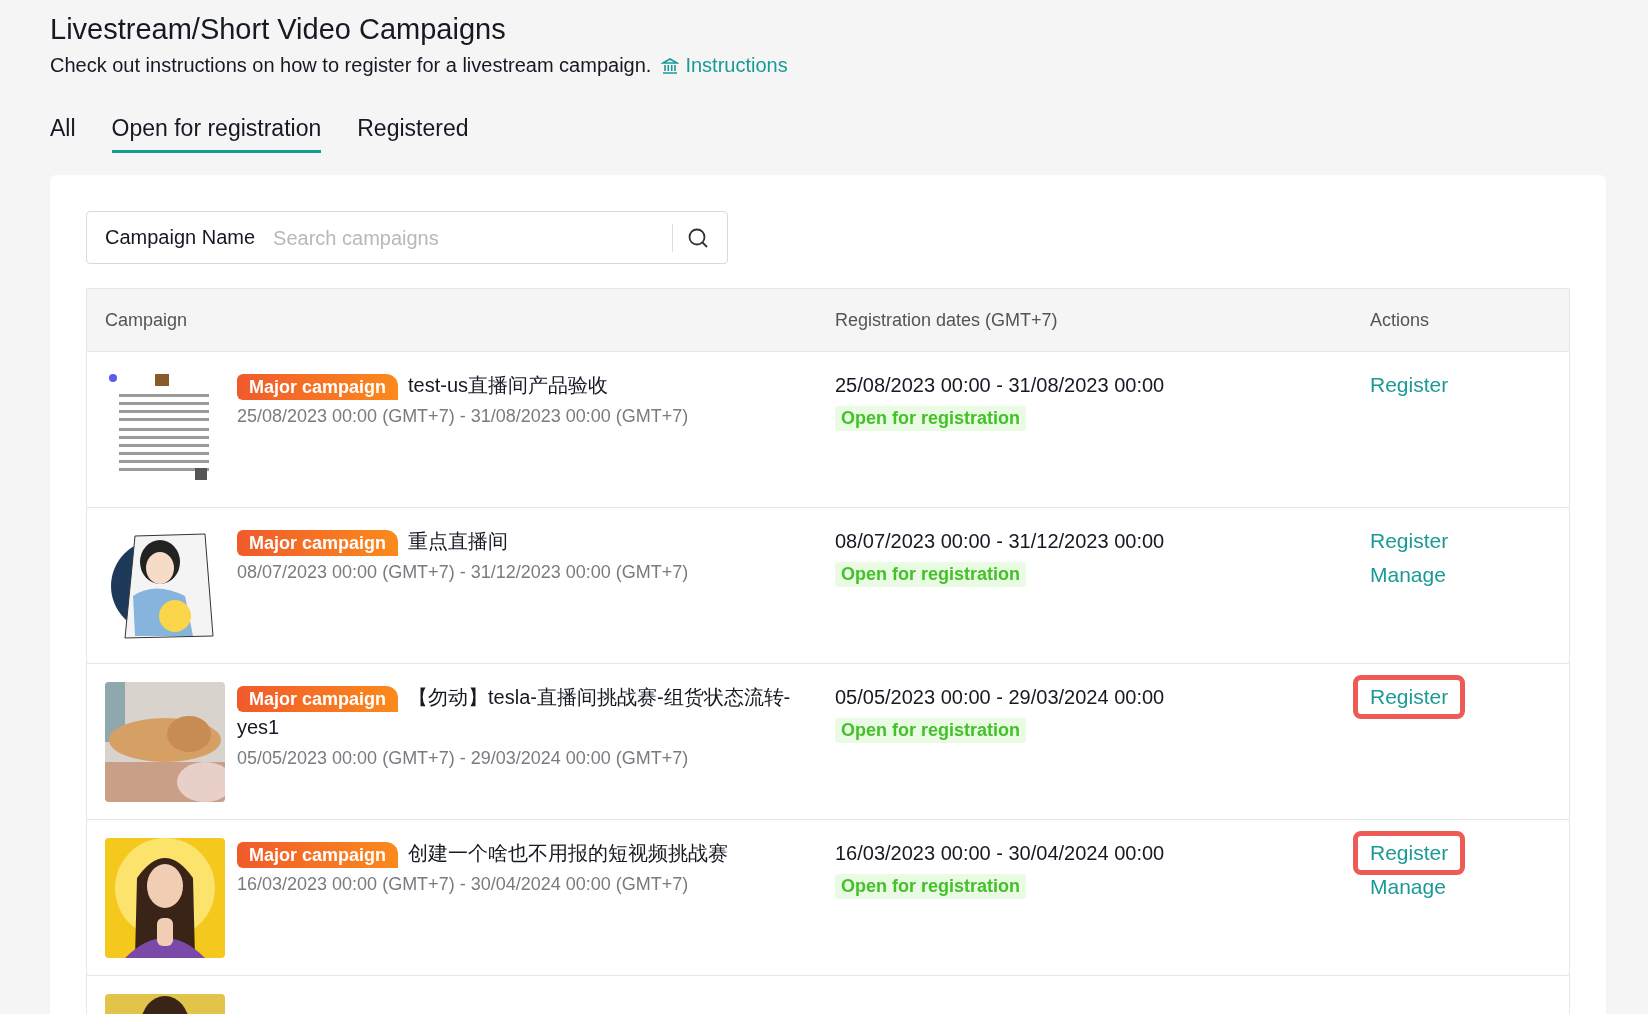 This screenshot has width=1648, height=1014. I want to click on page-title: Livestream/Short Video Campaigns, so click(278, 29).